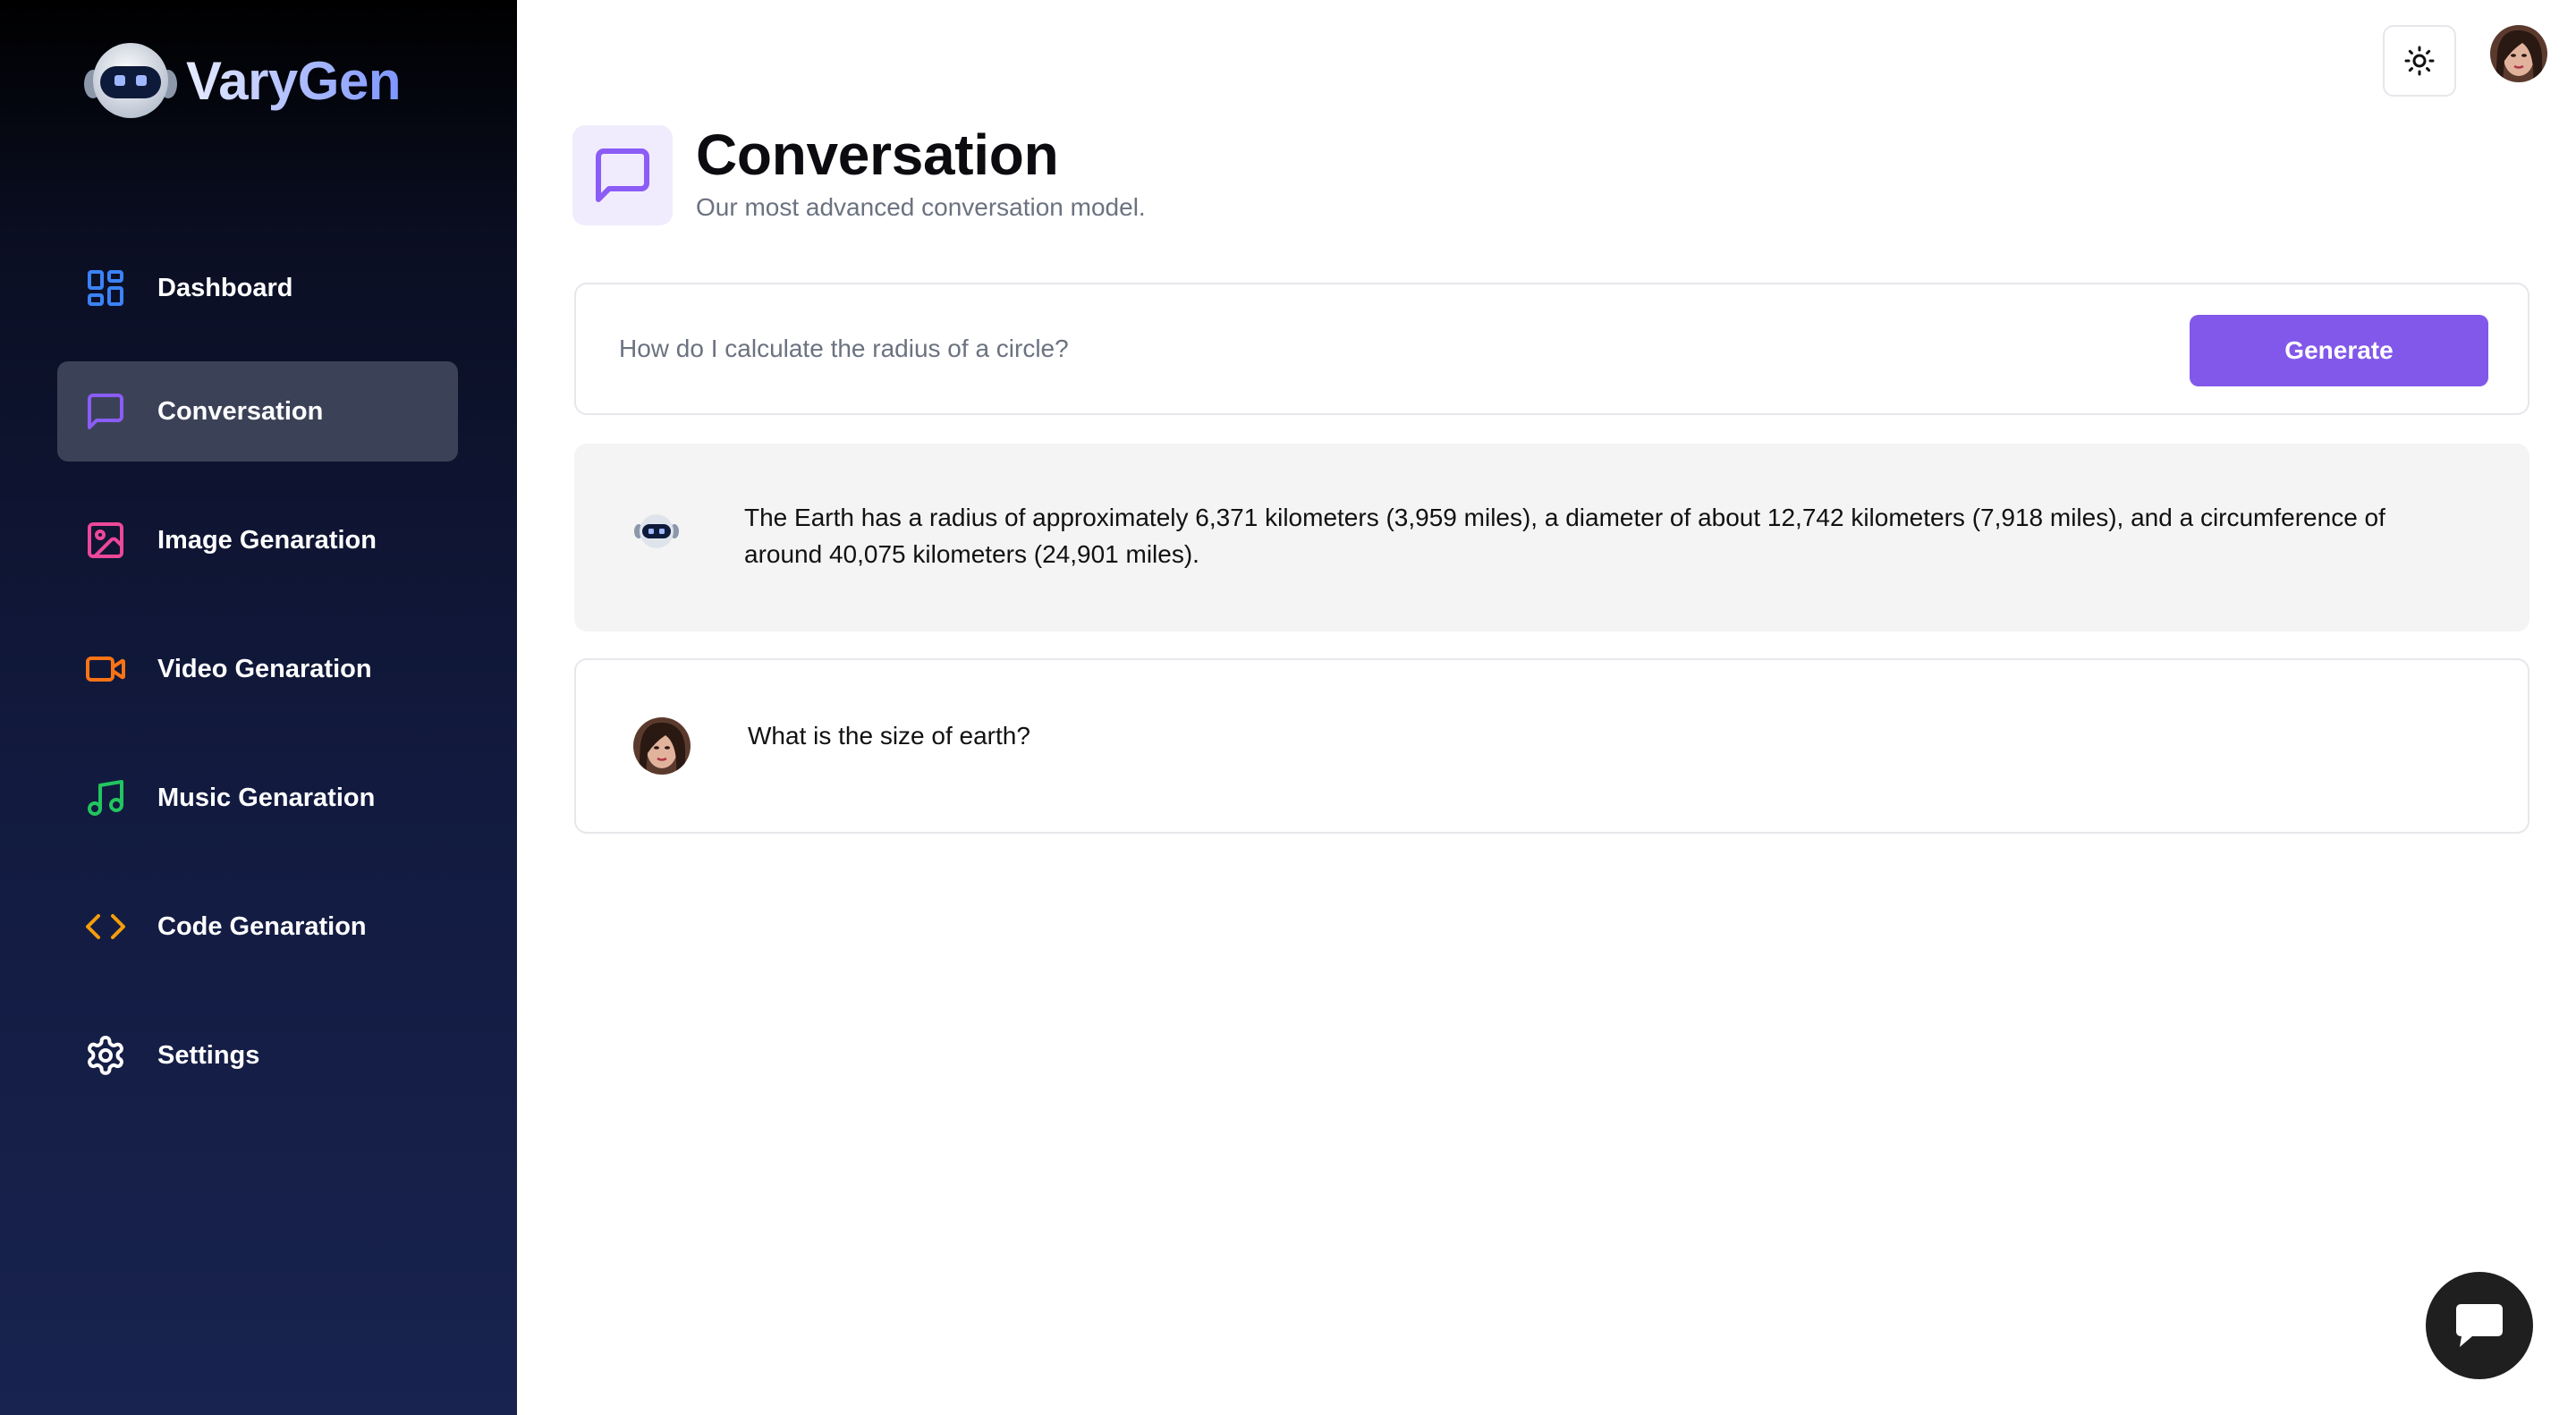 The width and height of the screenshot is (2576, 1415). I want to click on support-chat-button, so click(2479, 1325).